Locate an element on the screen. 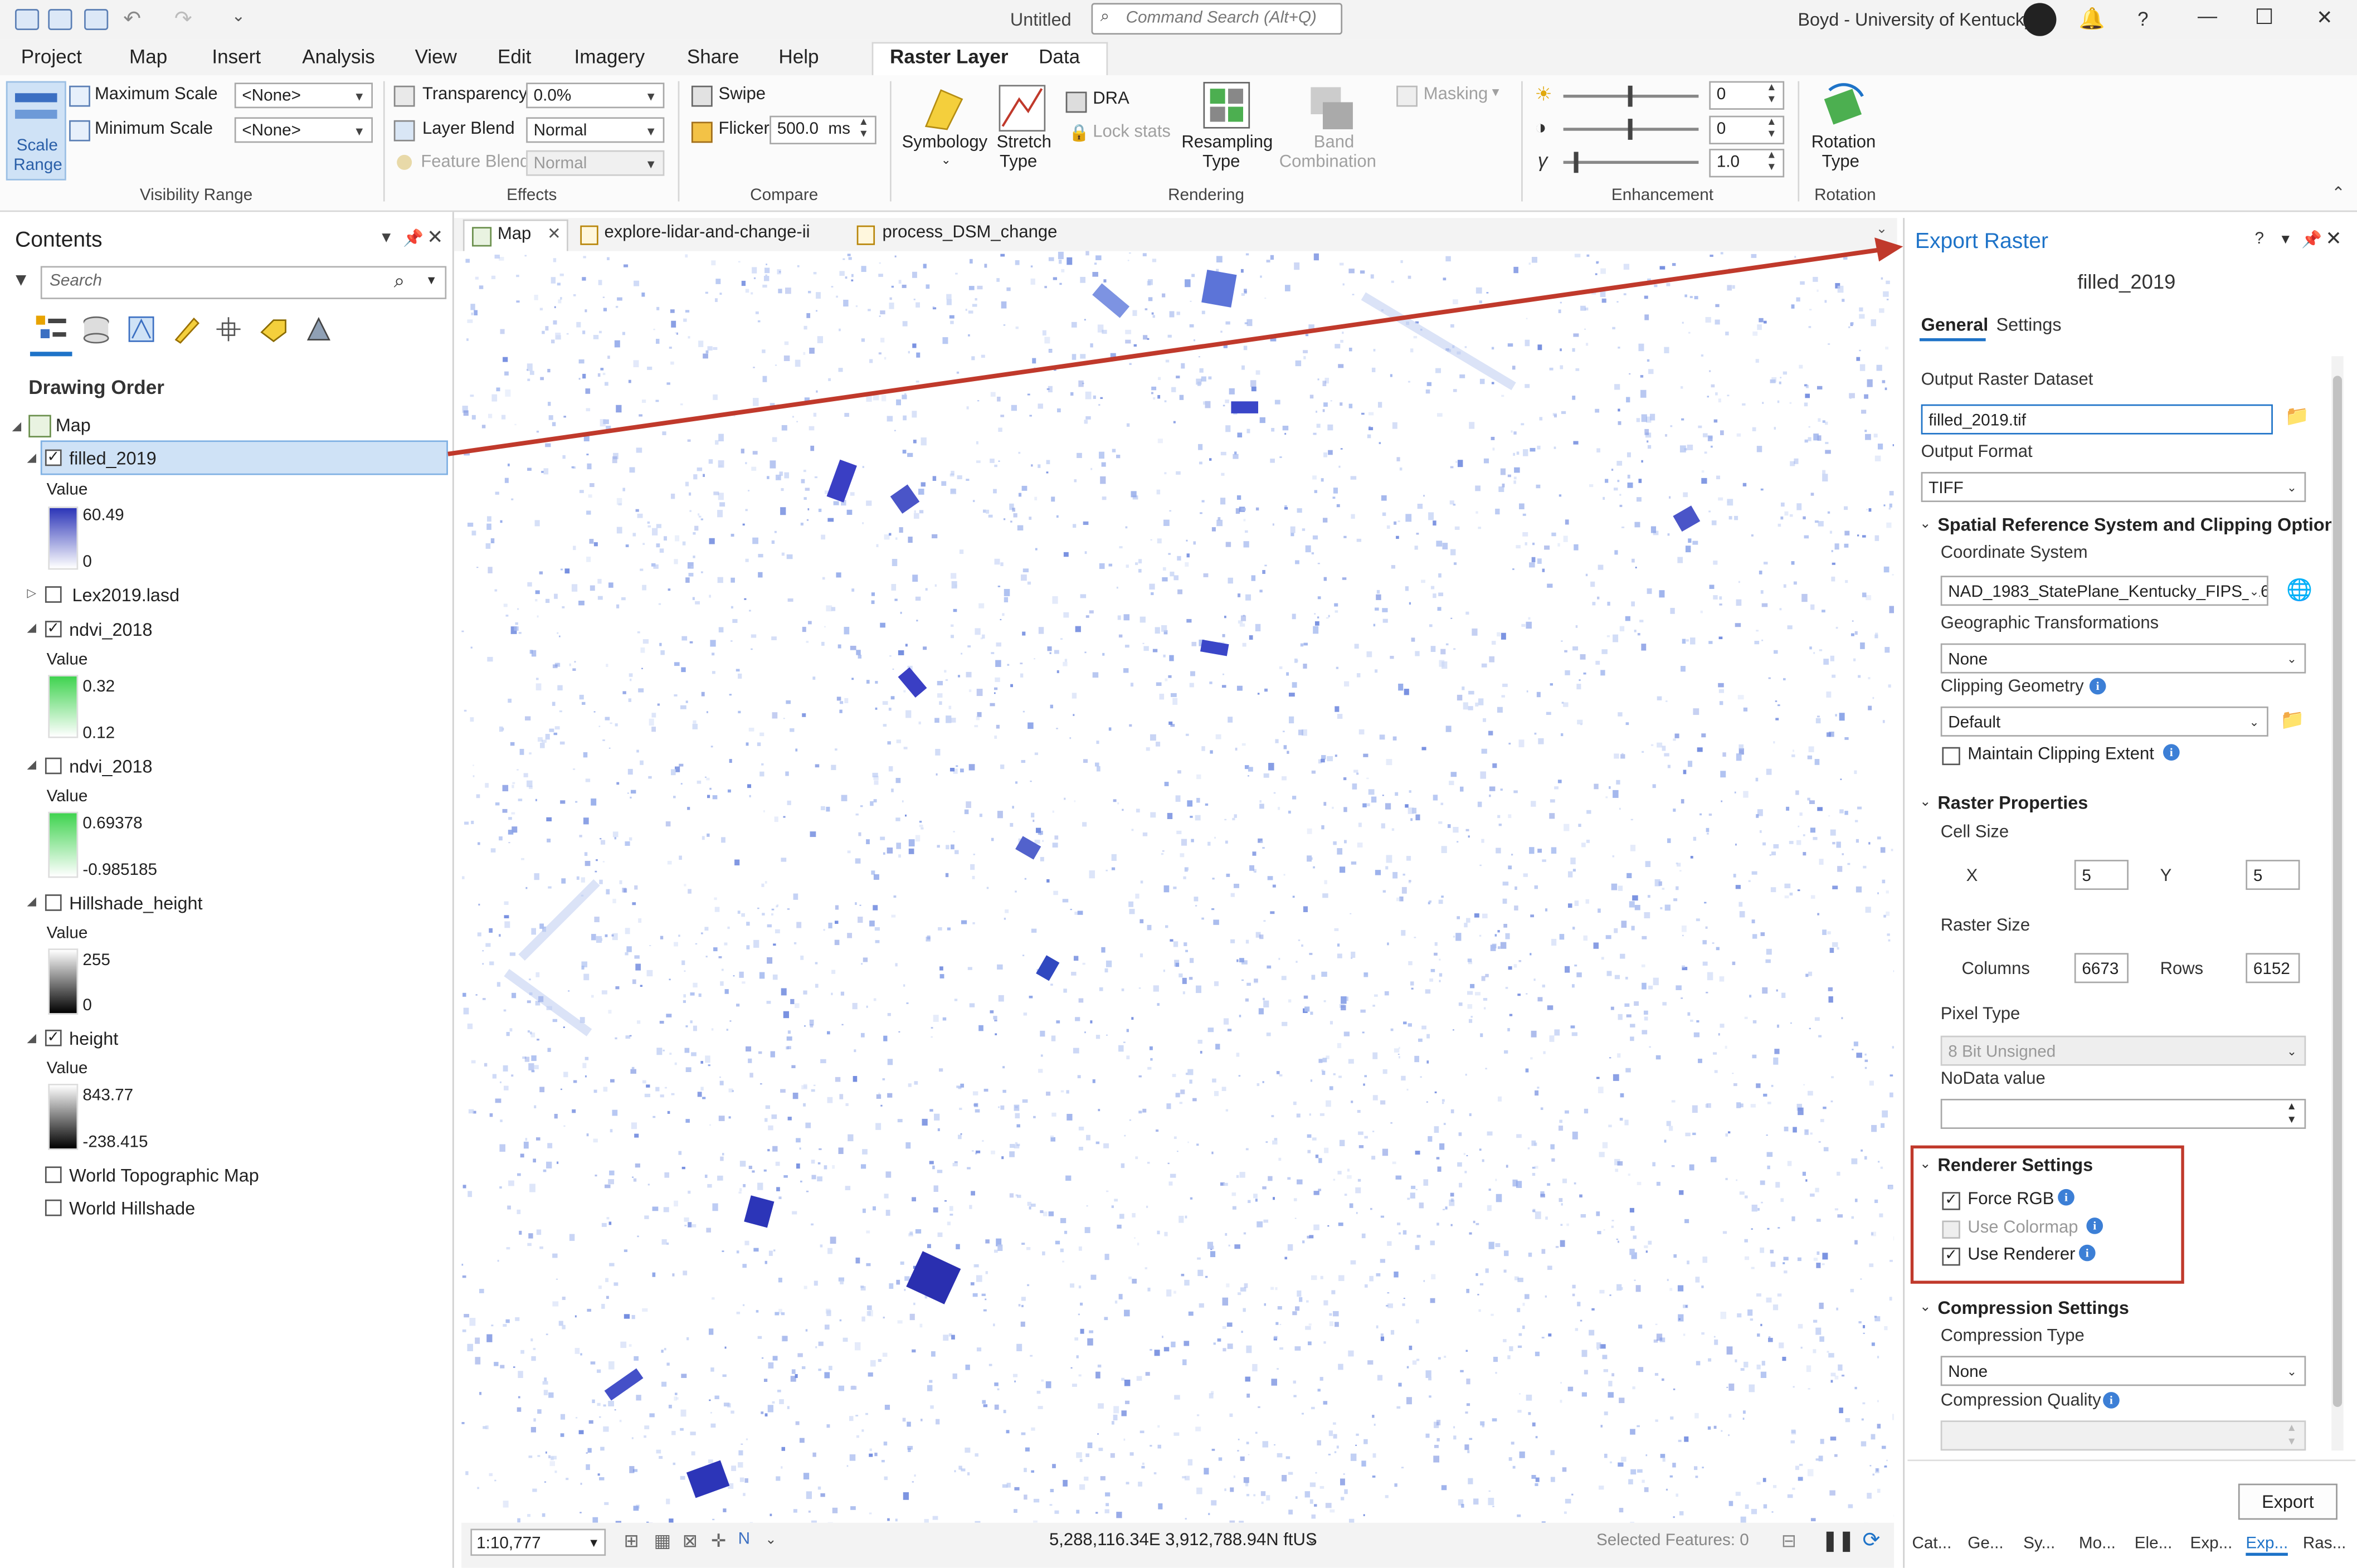  rotation-type-label-2: Type is located at coordinates (1840, 162).